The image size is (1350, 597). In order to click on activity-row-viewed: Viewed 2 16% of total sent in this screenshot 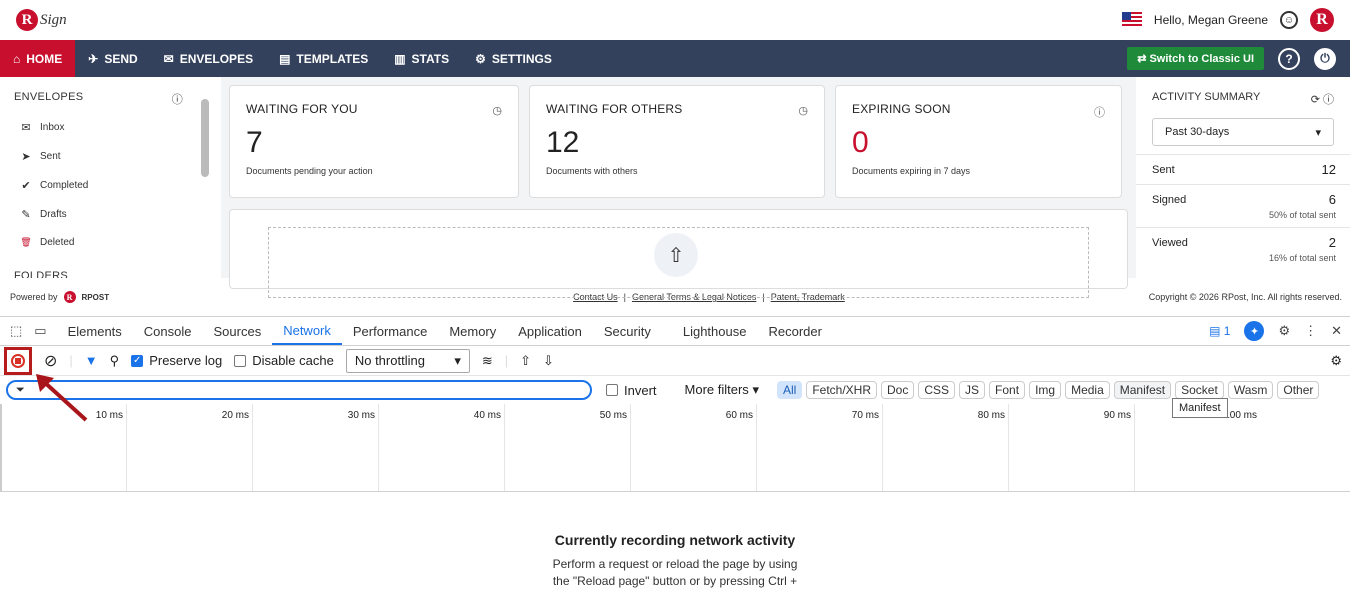, I will do `click(1243, 248)`.